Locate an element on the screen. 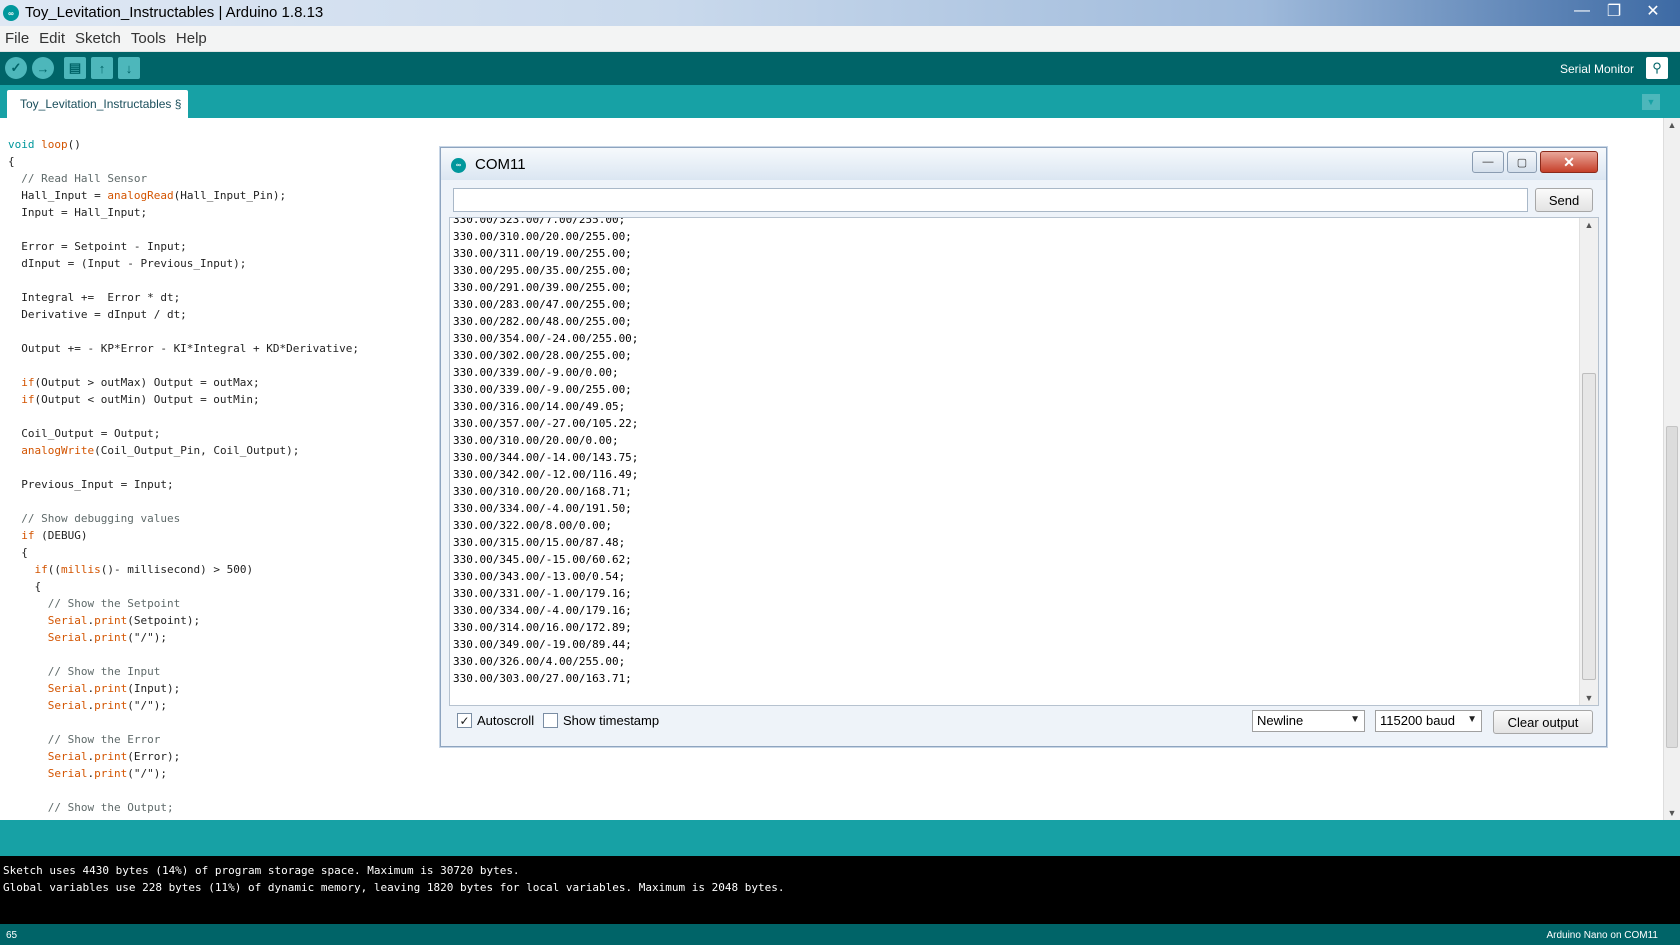 Image resolution: width=1680 pixels, height=945 pixels. tab-menu-icon: ▼ is located at coordinates (1651, 102).